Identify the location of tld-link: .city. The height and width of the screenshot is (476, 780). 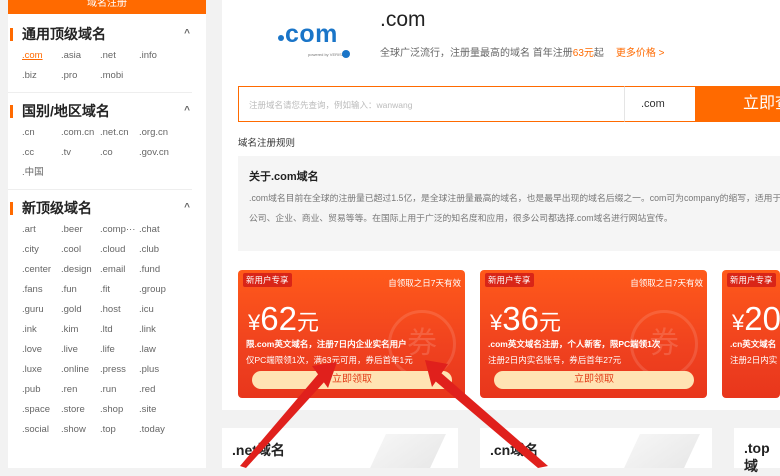
(41, 250).